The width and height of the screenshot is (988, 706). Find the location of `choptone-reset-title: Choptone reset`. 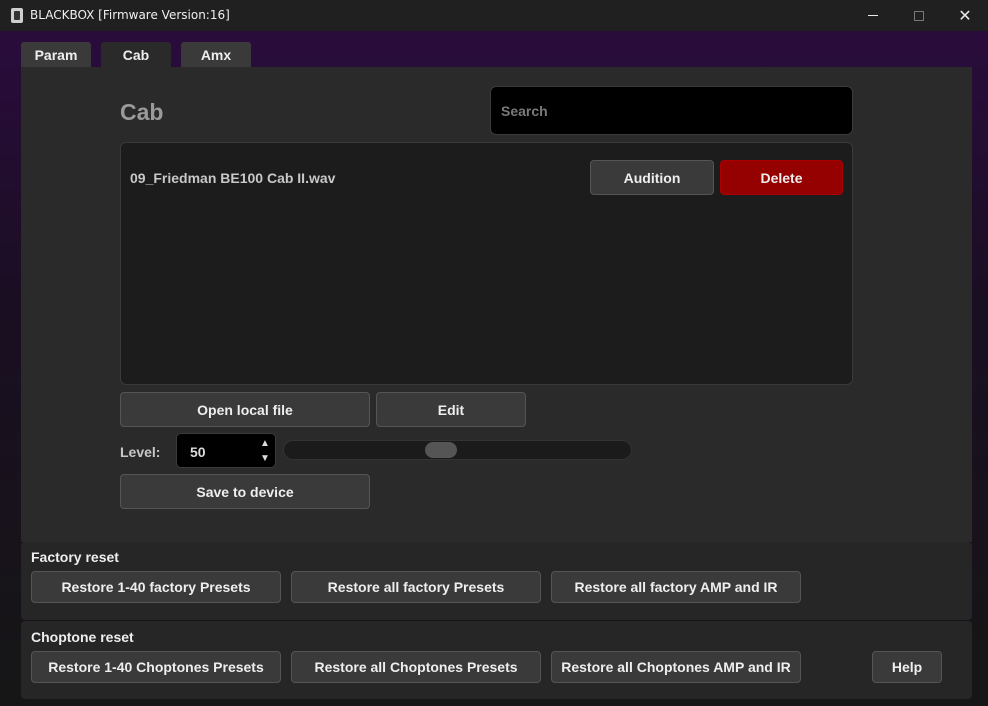

choptone-reset-title: Choptone reset is located at coordinates (82, 637).